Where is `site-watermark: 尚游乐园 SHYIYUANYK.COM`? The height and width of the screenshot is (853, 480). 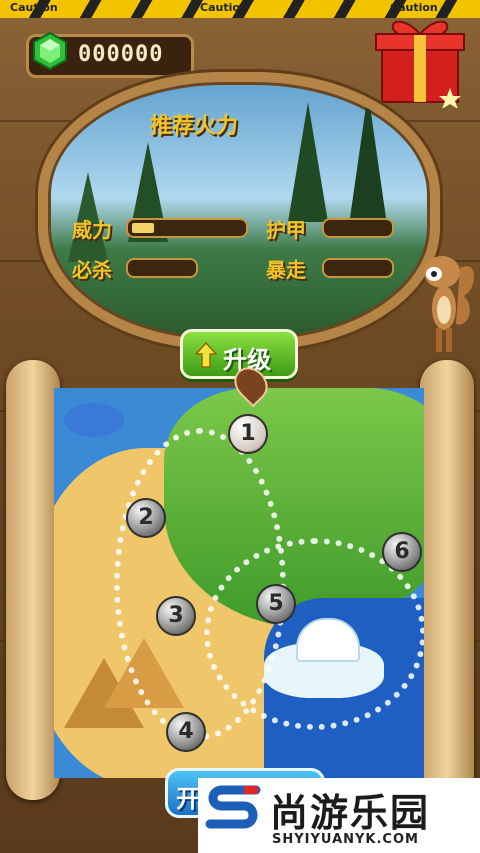 site-watermark: 尚游乐园 SHYIYUANYK.COM is located at coordinates (339, 815).